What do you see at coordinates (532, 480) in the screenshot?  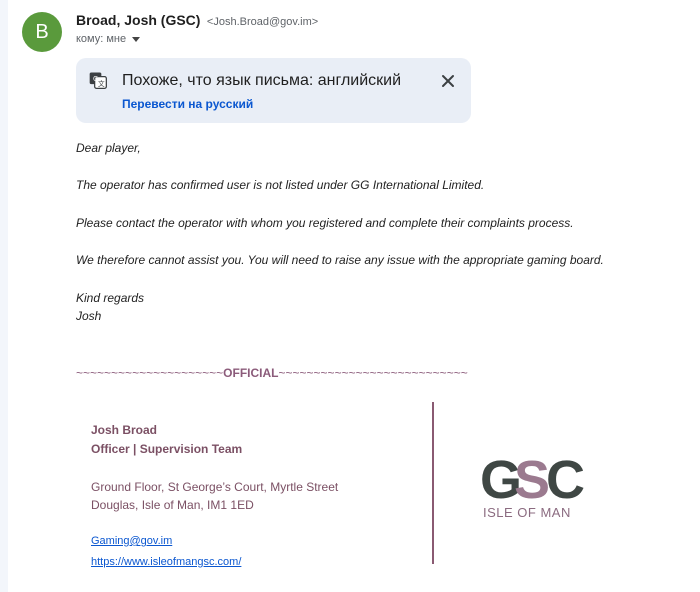 I see `svg-text: S` at bounding box center [532, 480].